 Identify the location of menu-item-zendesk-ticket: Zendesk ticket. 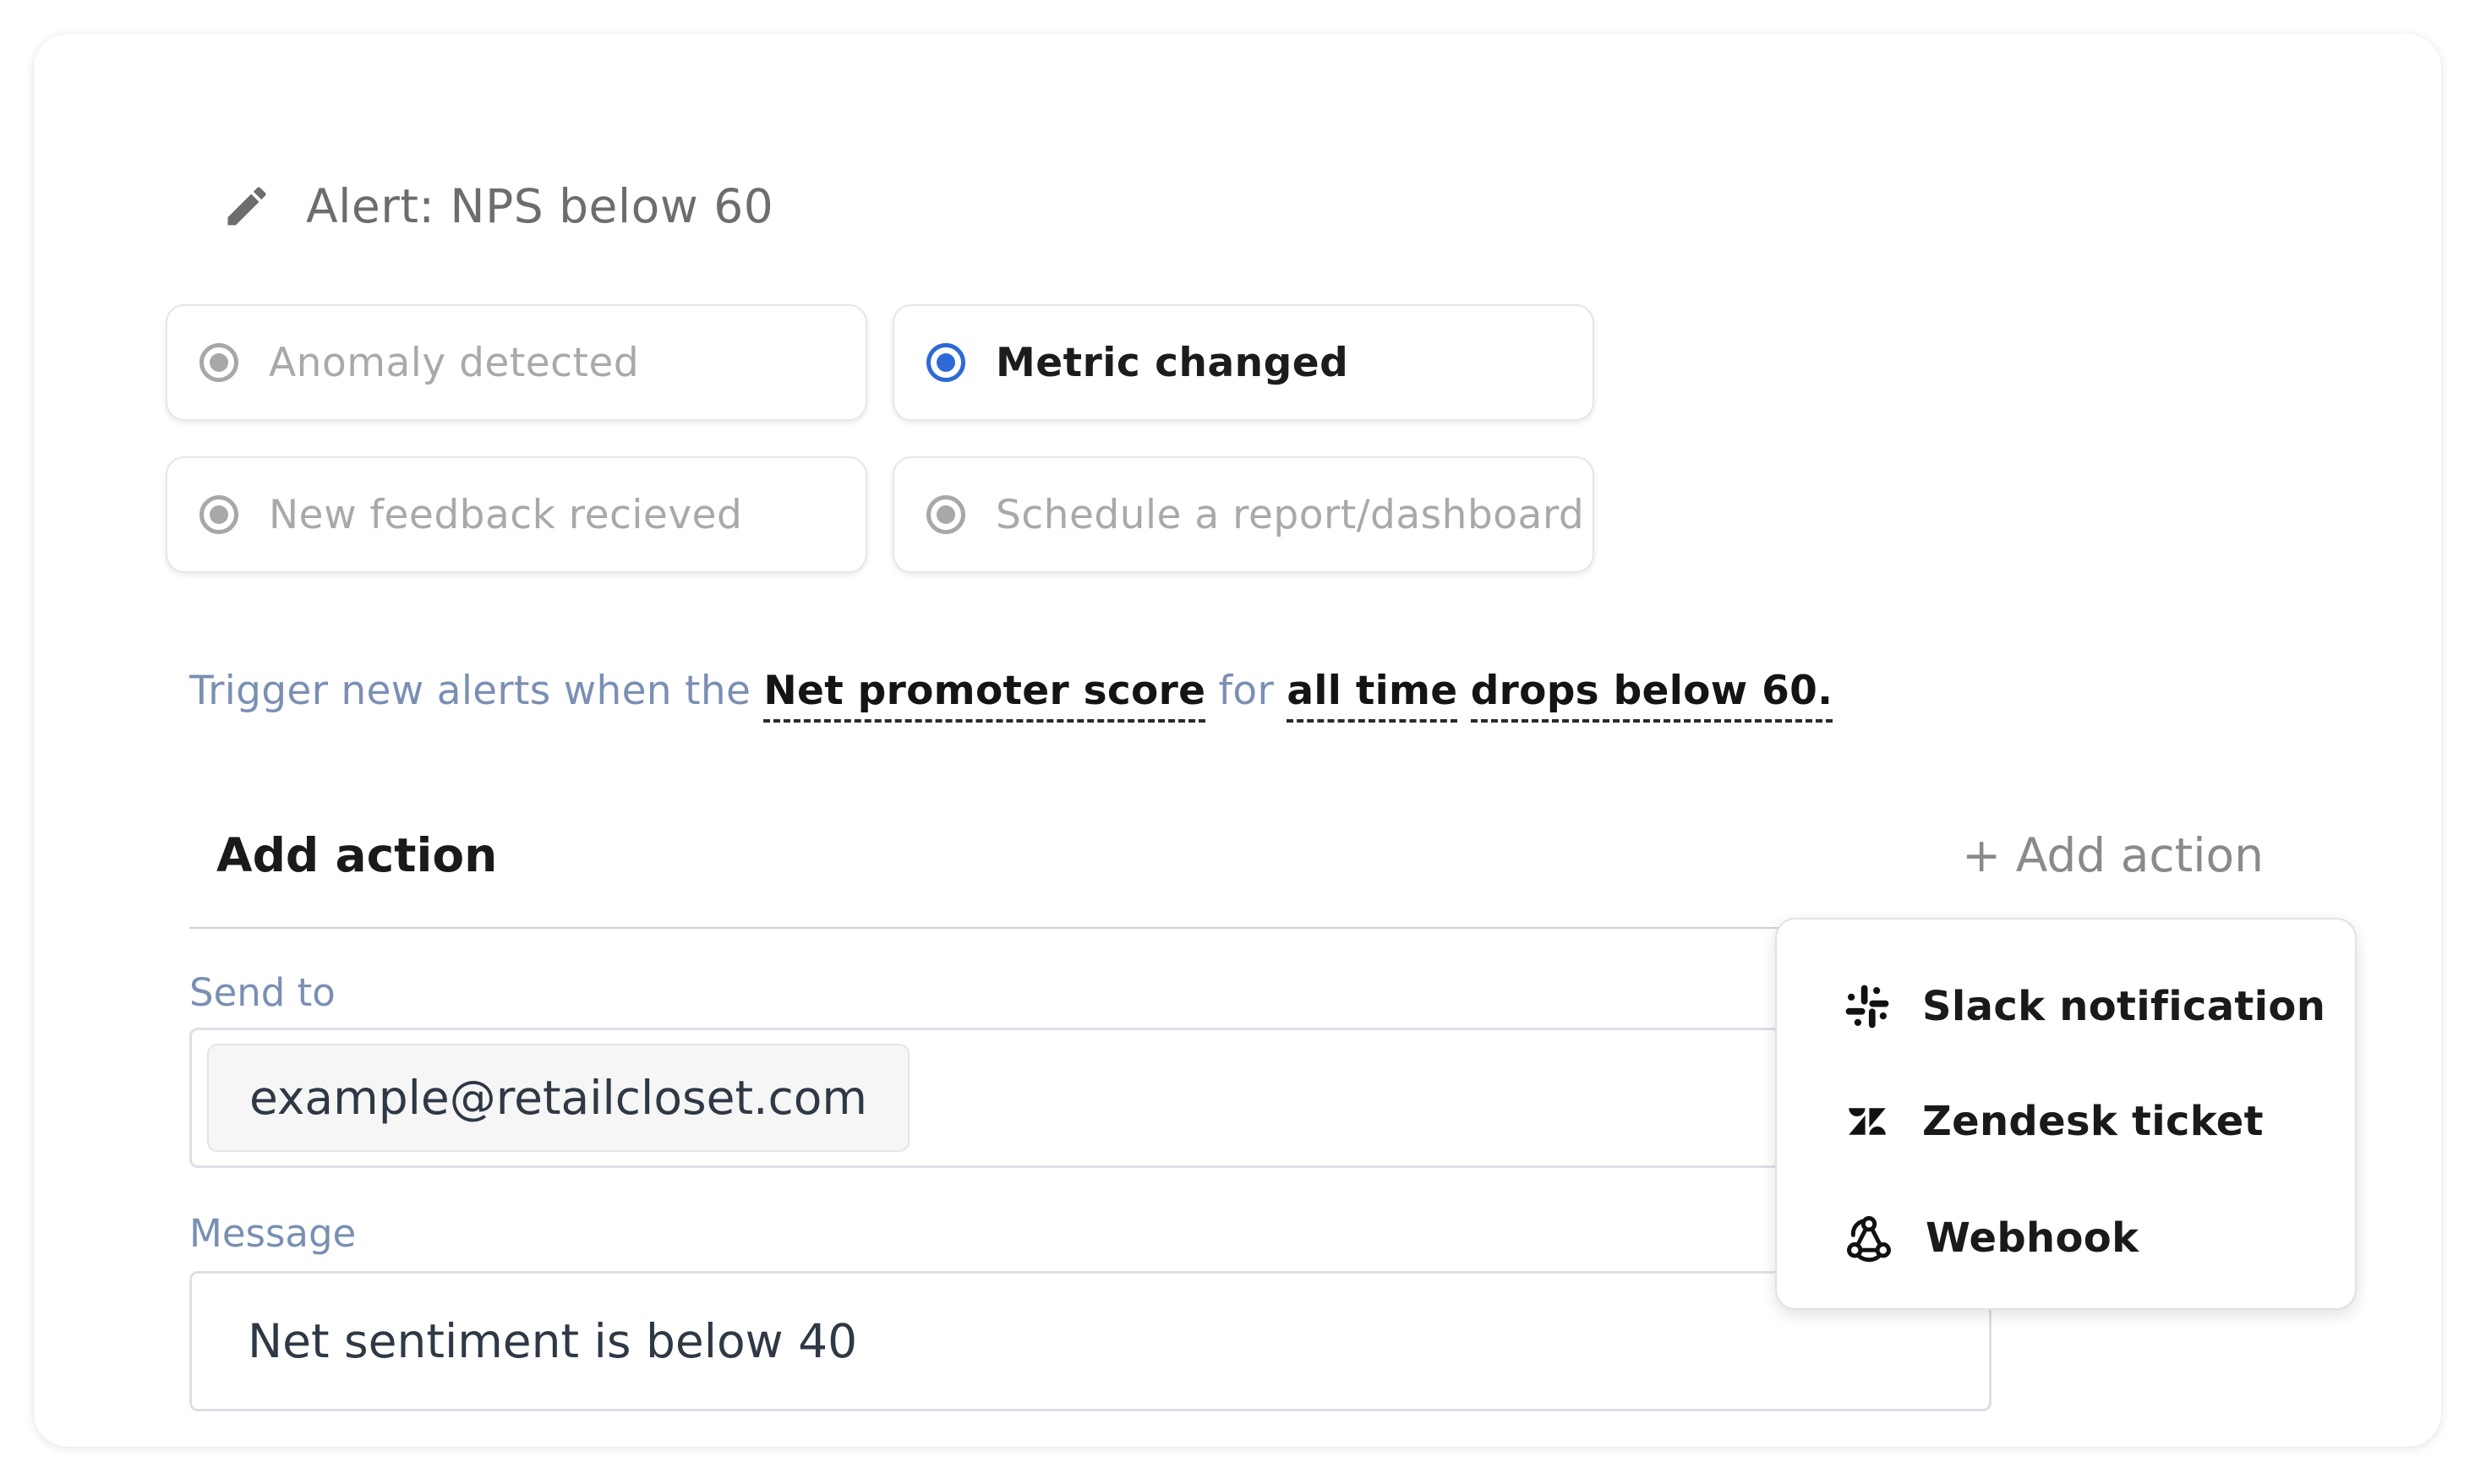
(2053, 1122).